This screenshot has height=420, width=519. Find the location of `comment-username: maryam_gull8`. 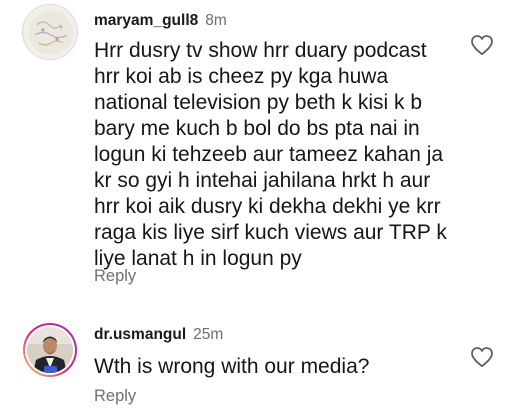

comment-username: maryam_gull8 is located at coordinates (146, 20).